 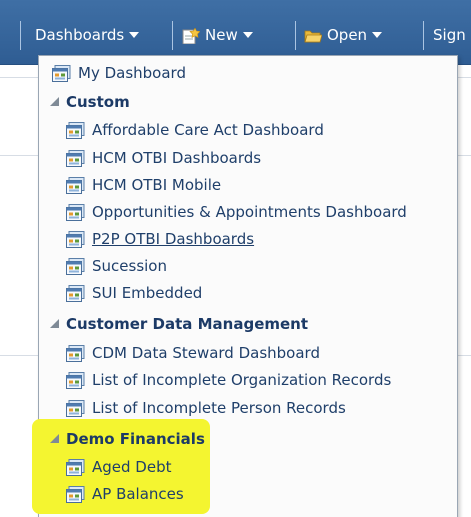 I want to click on menu-group-demo-financials: Demo Financials, so click(x=127, y=439).